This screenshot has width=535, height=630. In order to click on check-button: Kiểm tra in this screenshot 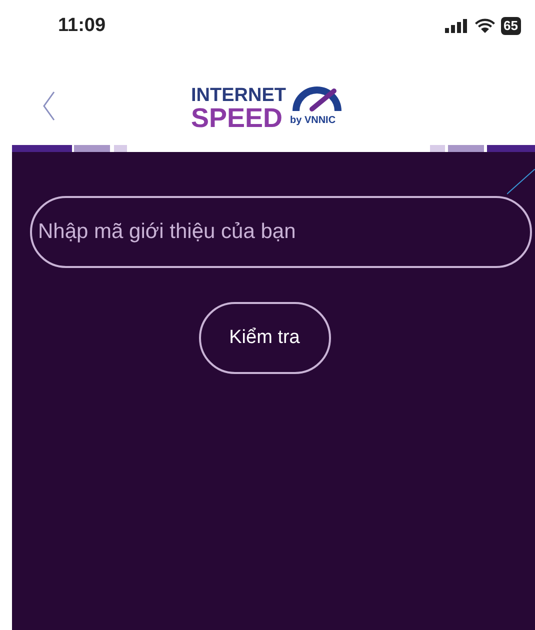, I will do `click(264, 338)`.